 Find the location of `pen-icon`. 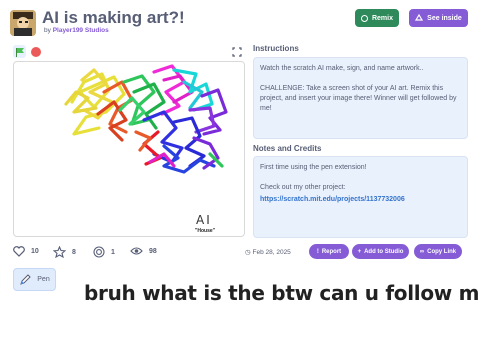

pen-icon is located at coordinates (25, 279).